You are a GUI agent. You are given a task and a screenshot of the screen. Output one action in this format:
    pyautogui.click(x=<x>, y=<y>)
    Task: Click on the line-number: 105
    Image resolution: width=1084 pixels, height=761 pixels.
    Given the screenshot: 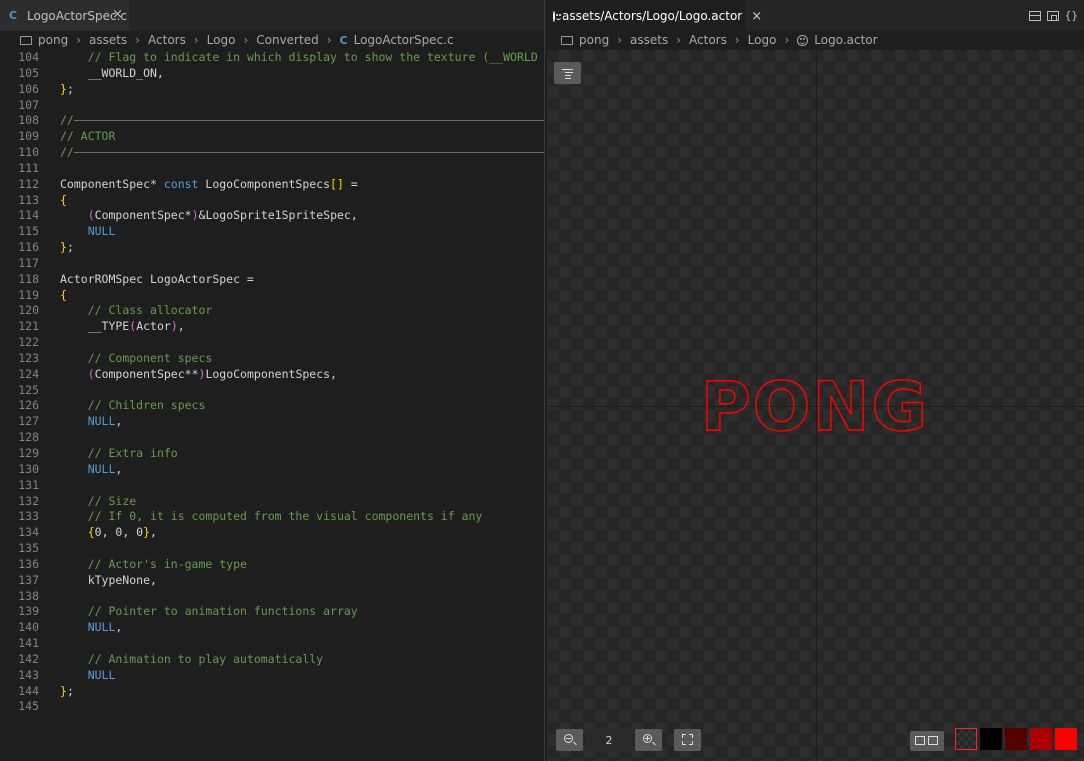 What is the action you would take?
    pyautogui.click(x=28, y=72)
    